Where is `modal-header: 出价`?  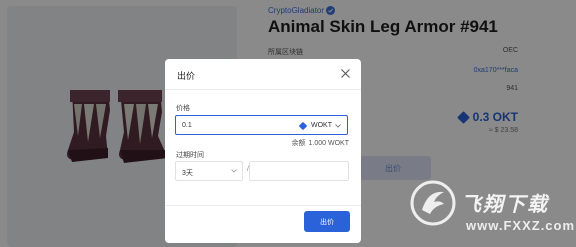
modal-header: 出价 is located at coordinates (263, 74).